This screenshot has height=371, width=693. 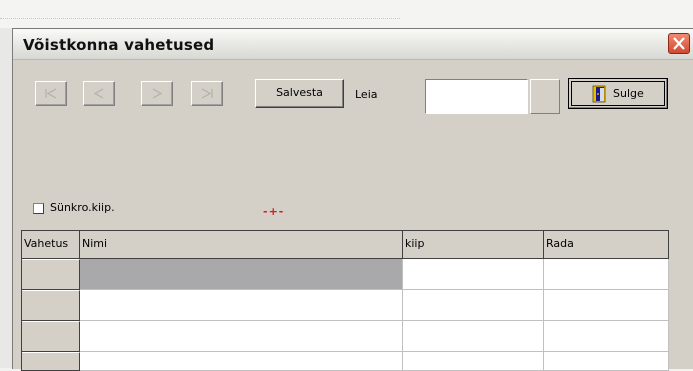 What do you see at coordinates (51, 245) in the screenshot?
I see `column-header-vahetus: Vahetus` at bounding box center [51, 245].